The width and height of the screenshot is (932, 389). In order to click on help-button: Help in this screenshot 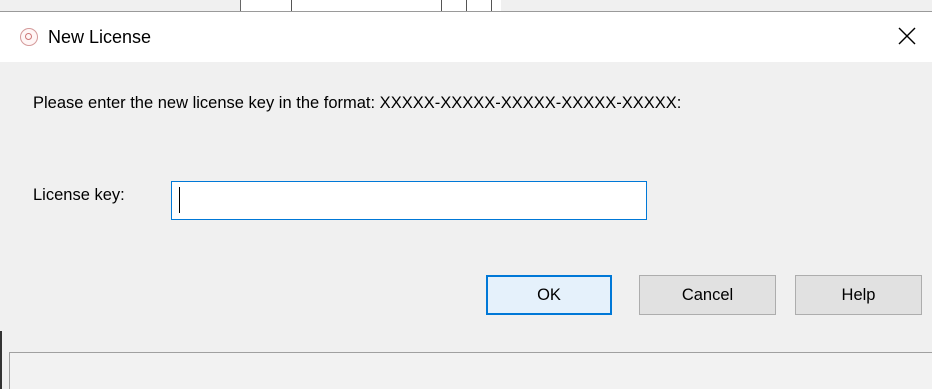, I will do `click(858, 295)`.